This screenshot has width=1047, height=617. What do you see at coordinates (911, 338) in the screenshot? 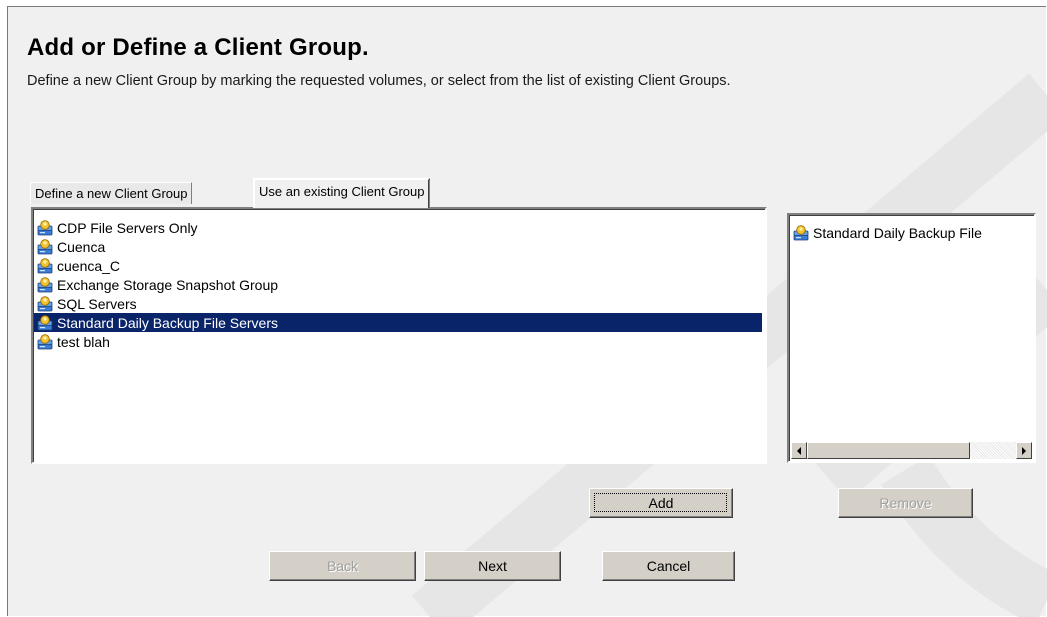
I see `selected-client-groups-list: Standard Daily Backup File` at bounding box center [911, 338].